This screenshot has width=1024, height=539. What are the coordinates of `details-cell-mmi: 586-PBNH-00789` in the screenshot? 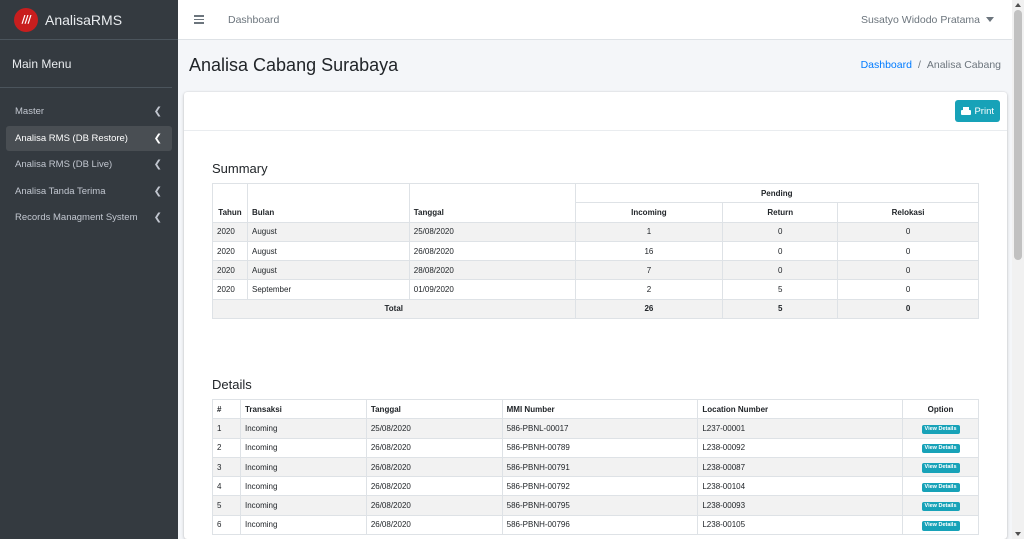 It's located at (600, 447).